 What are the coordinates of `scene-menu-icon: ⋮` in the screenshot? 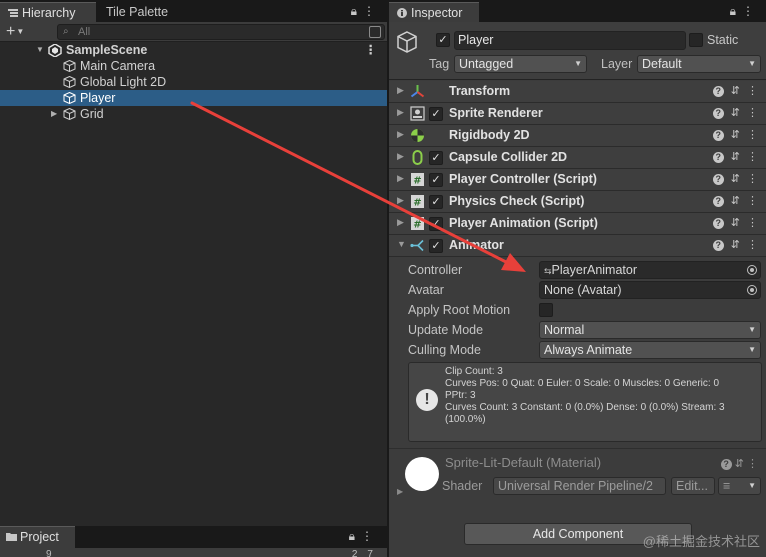 It's located at (371, 50).